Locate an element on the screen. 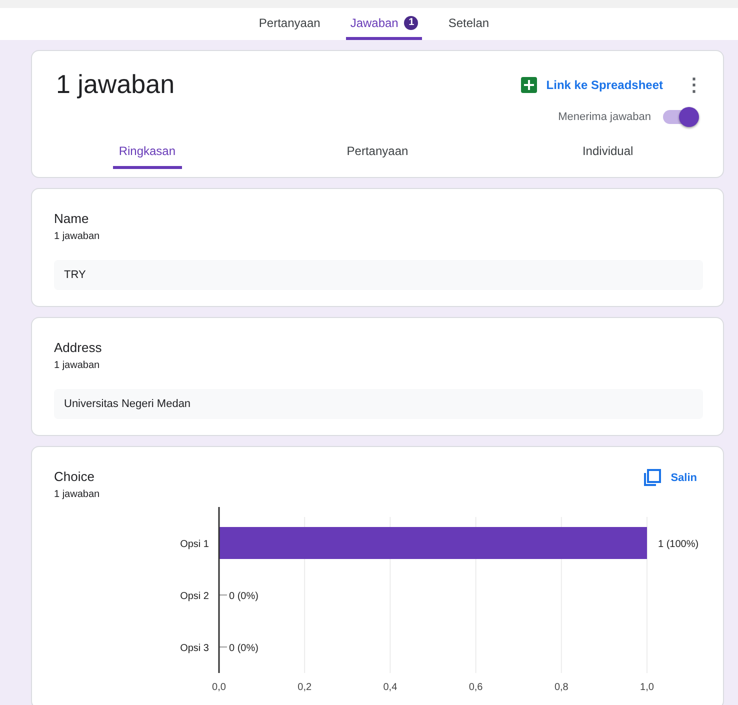  axis-tick-label: 1,0 is located at coordinates (647, 687).